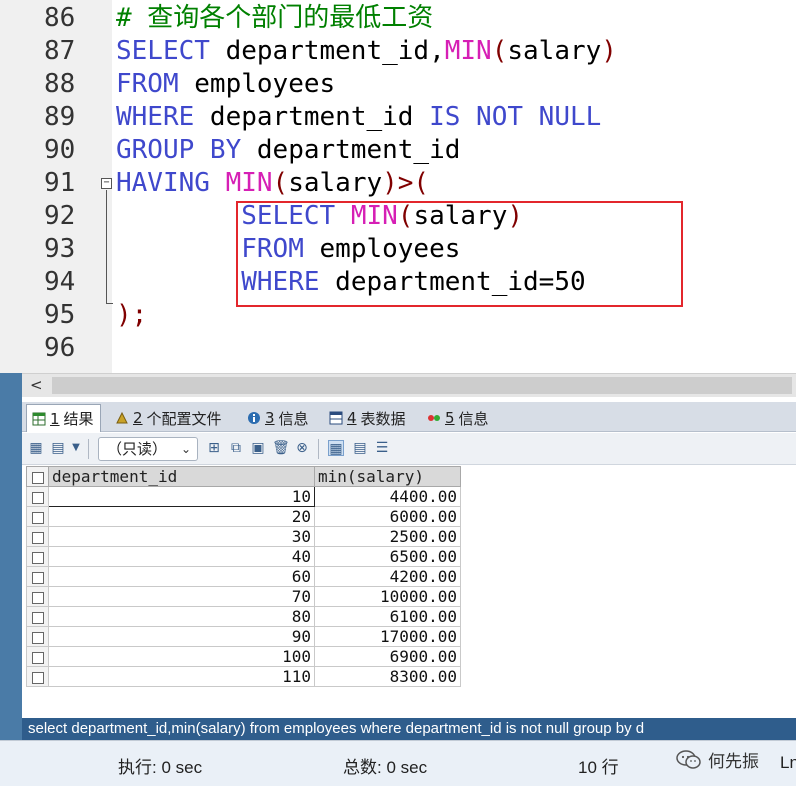 This screenshot has height=786, width=796. Describe the element at coordinates (554, 51) in the screenshot. I see `code-token: salary` at that location.